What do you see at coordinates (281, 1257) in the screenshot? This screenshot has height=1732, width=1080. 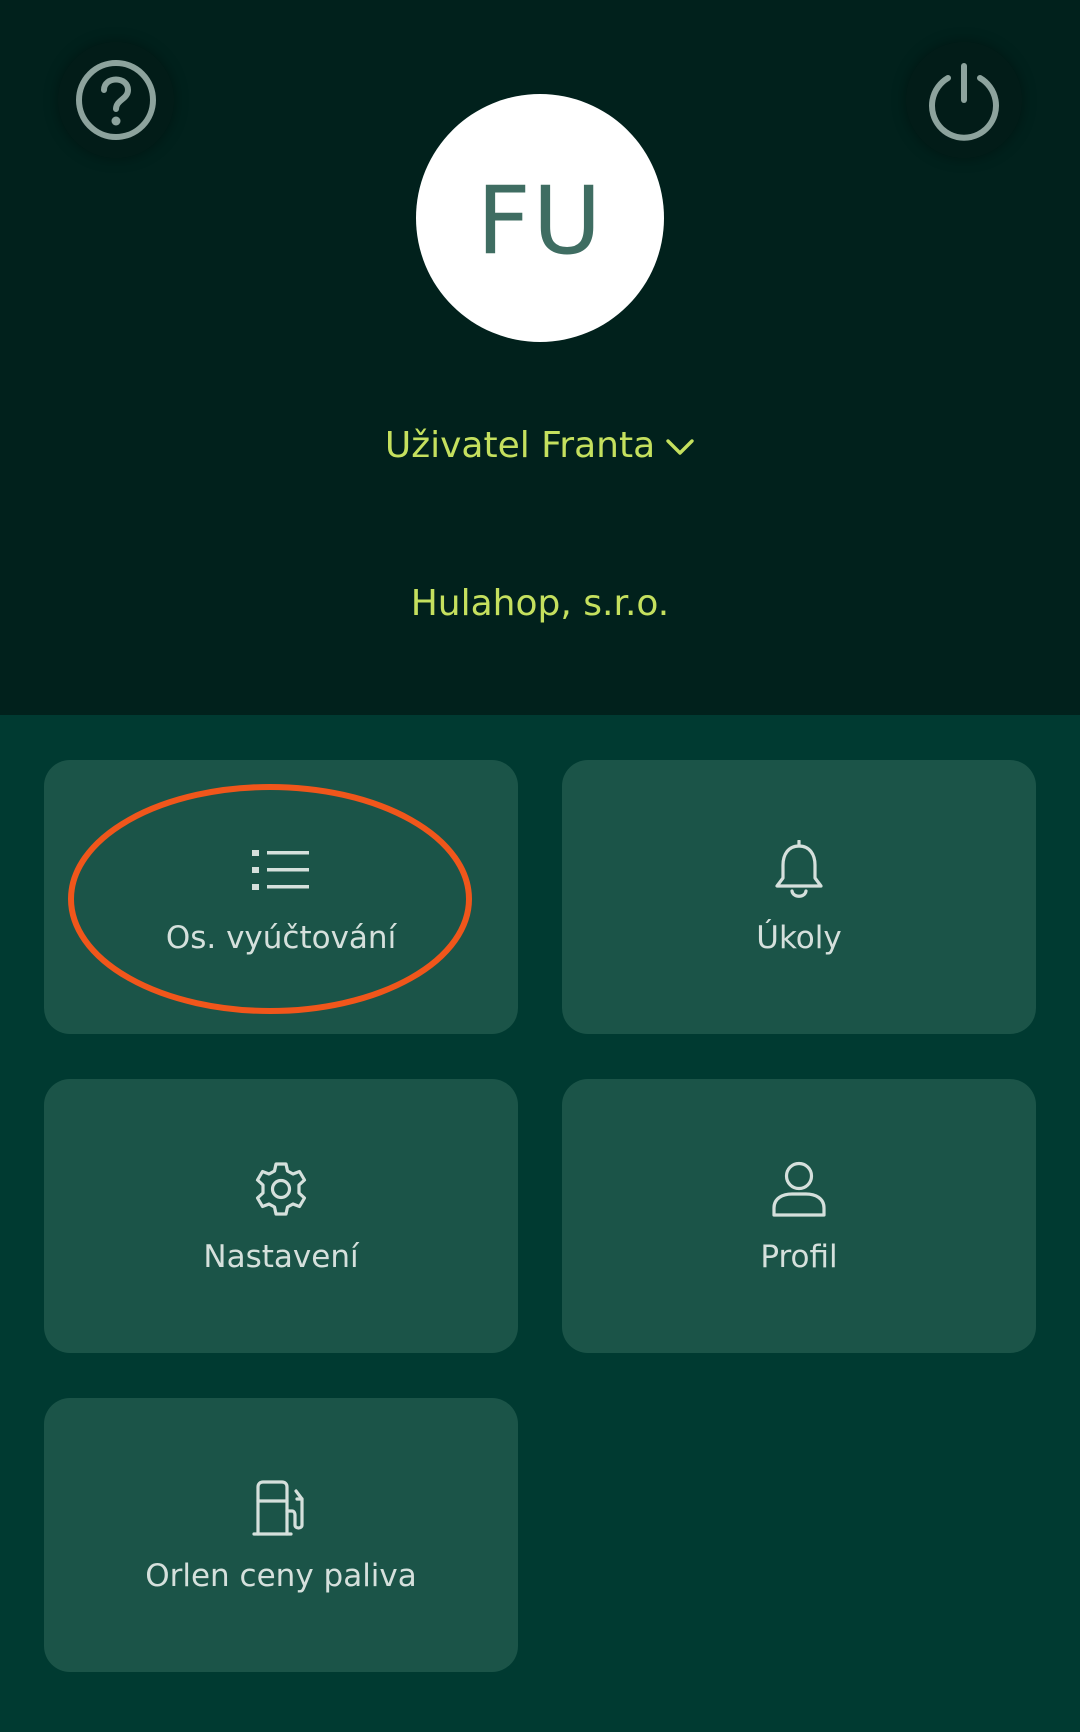 I see `menu-tile-label: Nastavení` at bounding box center [281, 1257].